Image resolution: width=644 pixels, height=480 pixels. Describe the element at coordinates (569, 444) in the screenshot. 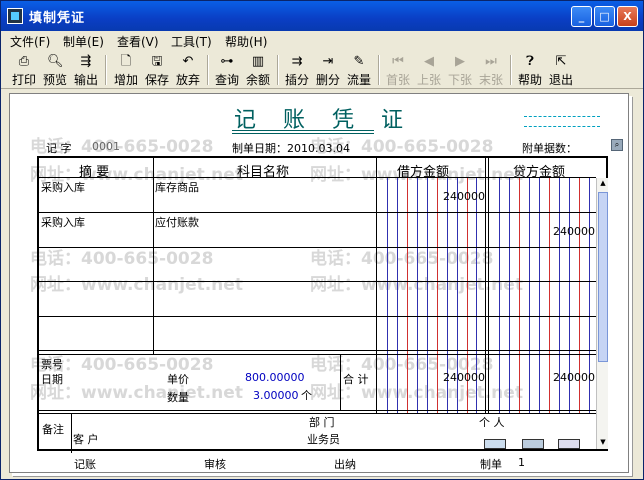

I see `clear-item-icon` at that location.